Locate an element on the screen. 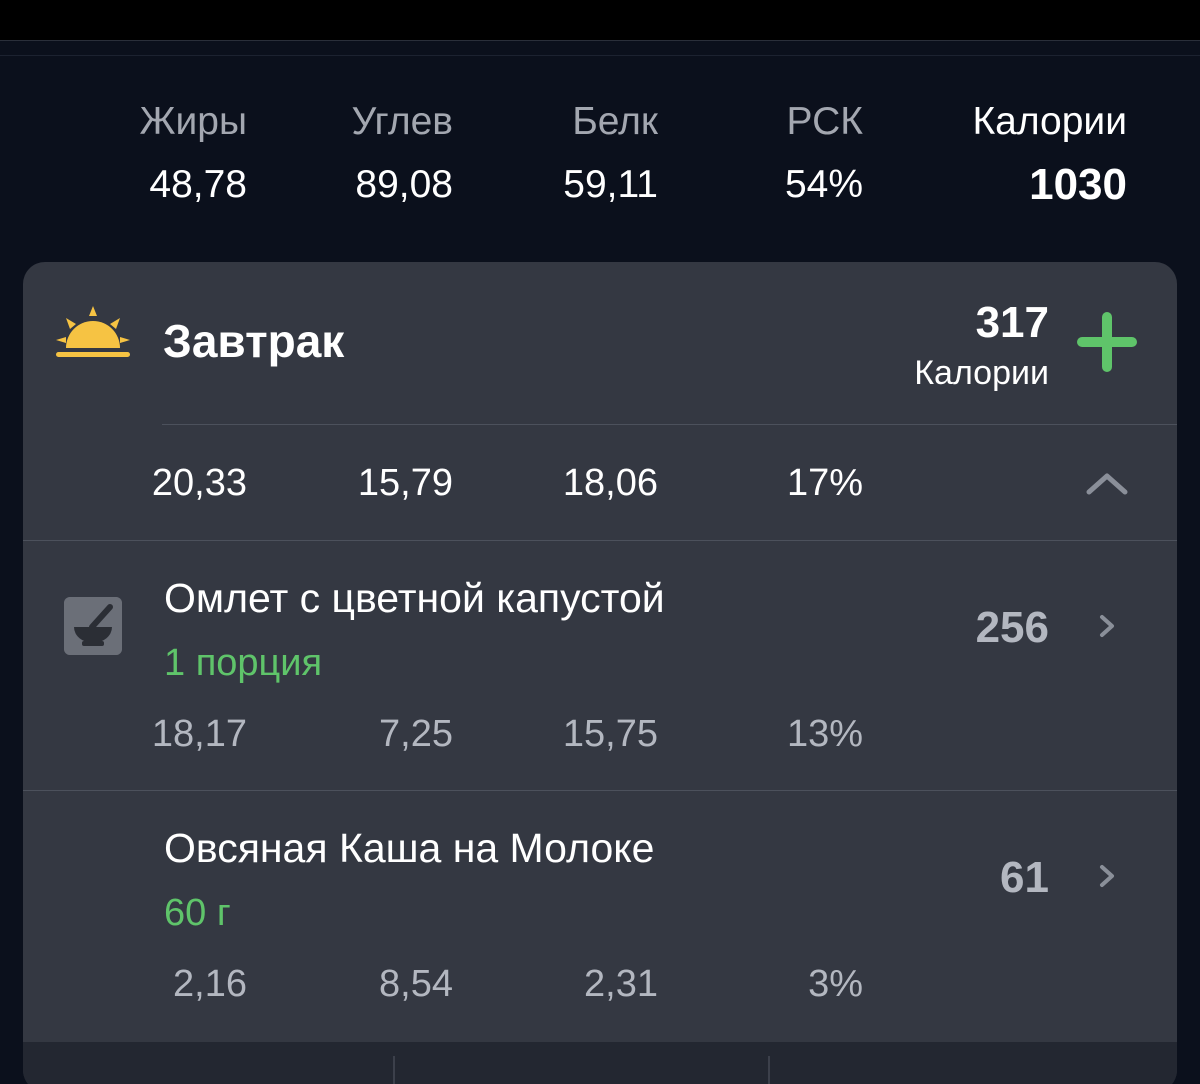 The width and height of the screenshot is (1200, 1084). recipe-mortar-icon is located at coordinates (93, 626).